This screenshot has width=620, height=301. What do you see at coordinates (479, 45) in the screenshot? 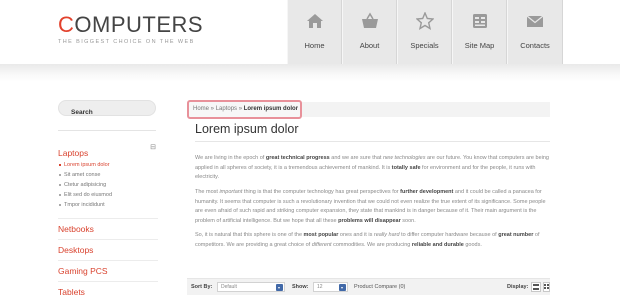
I see `nav-label-sitemap: Site Map` at bounding box center [479, 45].